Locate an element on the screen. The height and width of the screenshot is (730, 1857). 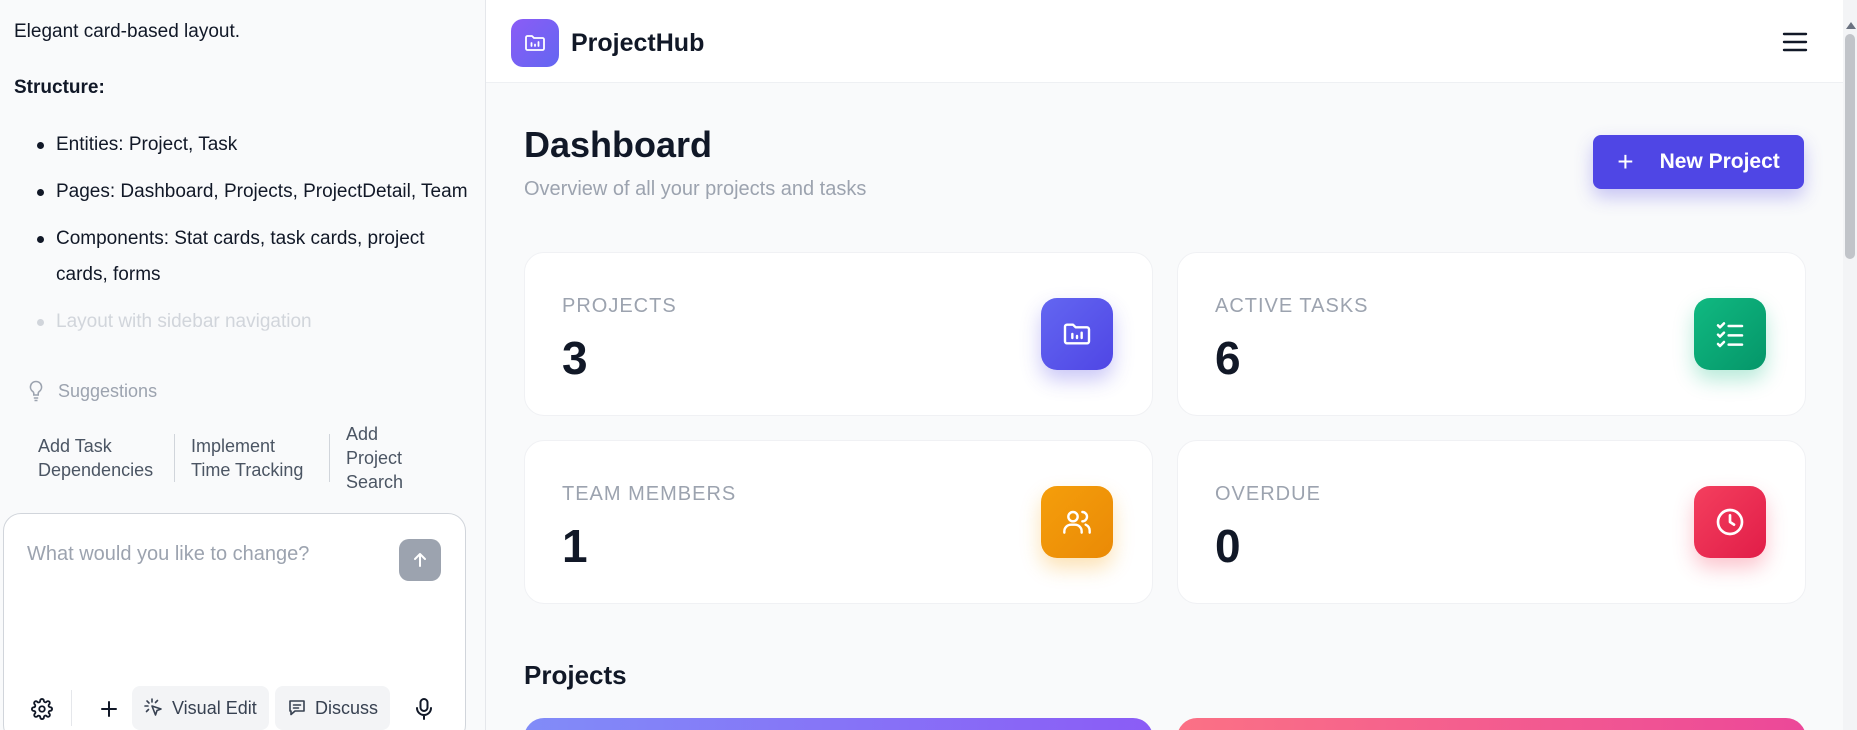
stat-value: 1 is located at coordinates (575, 546).